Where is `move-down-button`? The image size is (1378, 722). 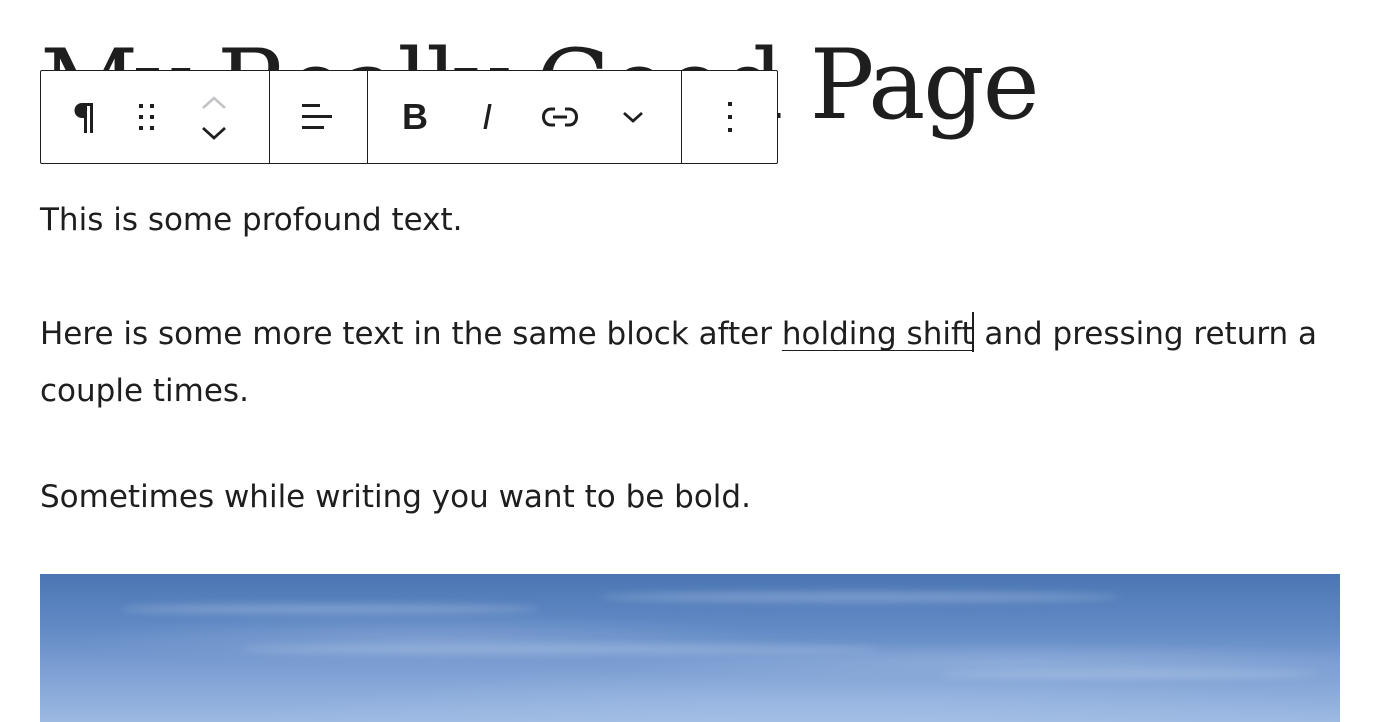
move-down-button is located at coordinates (214, 133).